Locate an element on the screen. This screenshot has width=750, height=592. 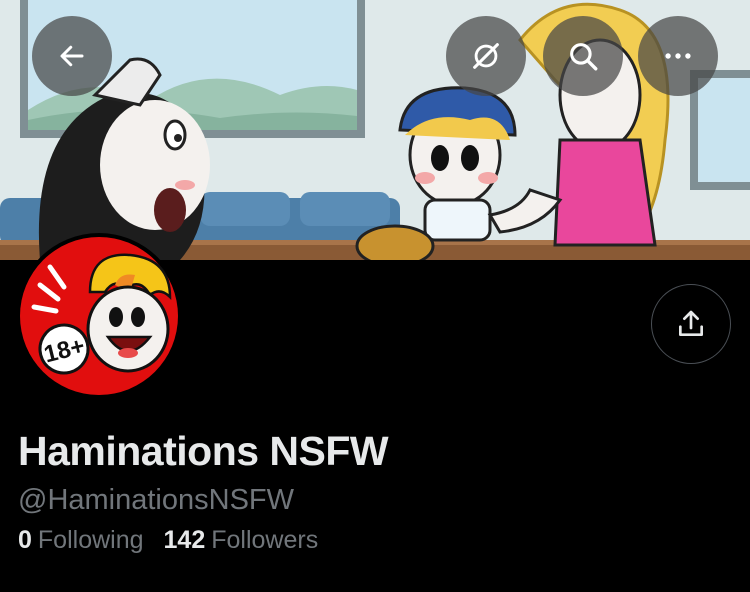
more-options-button is located at coordinates (678, 56).